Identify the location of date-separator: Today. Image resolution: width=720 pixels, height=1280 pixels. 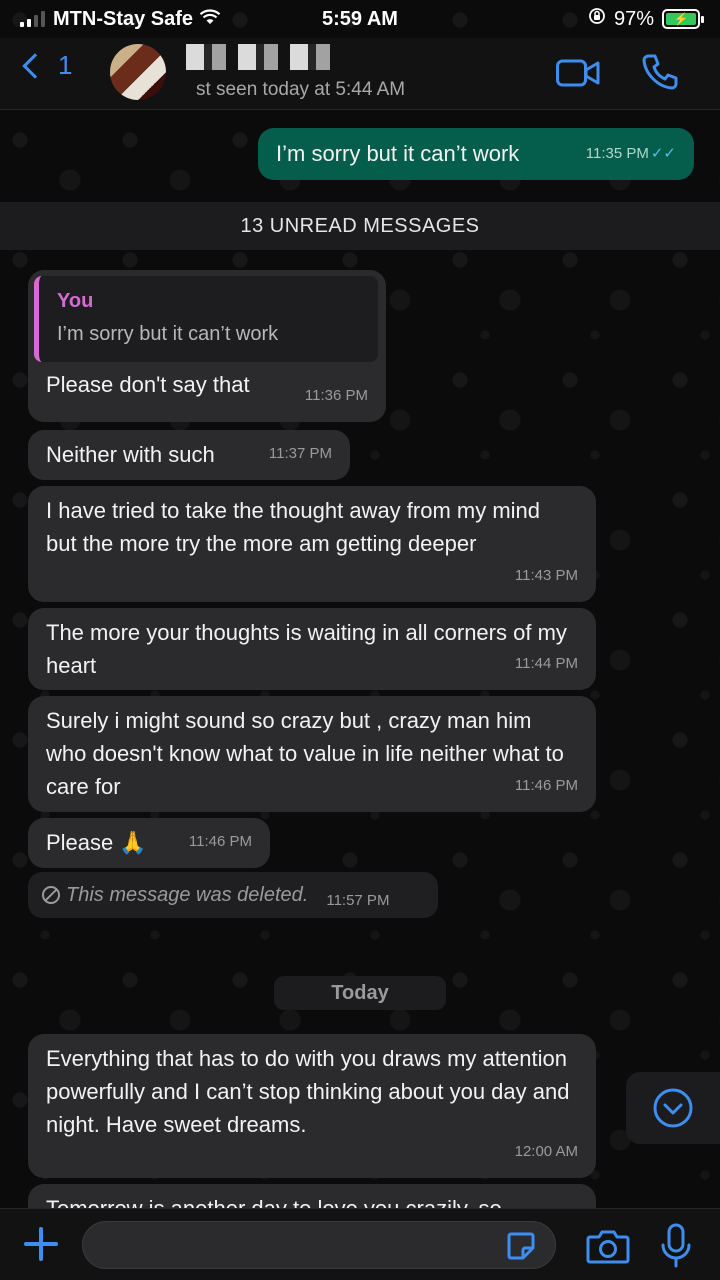
(360, 993).